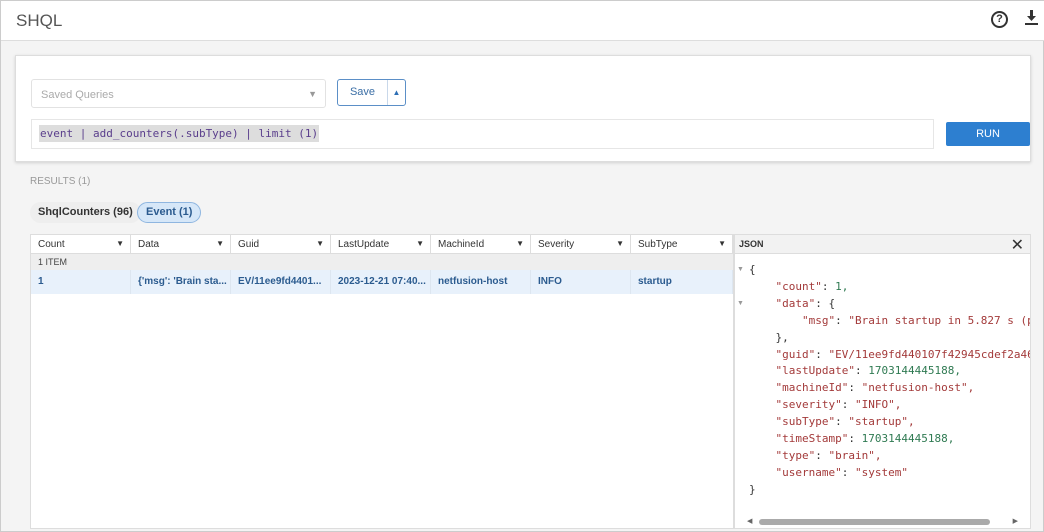  I want to click on json-line: "machineId": "netfusion-host",, so click(875, 388).